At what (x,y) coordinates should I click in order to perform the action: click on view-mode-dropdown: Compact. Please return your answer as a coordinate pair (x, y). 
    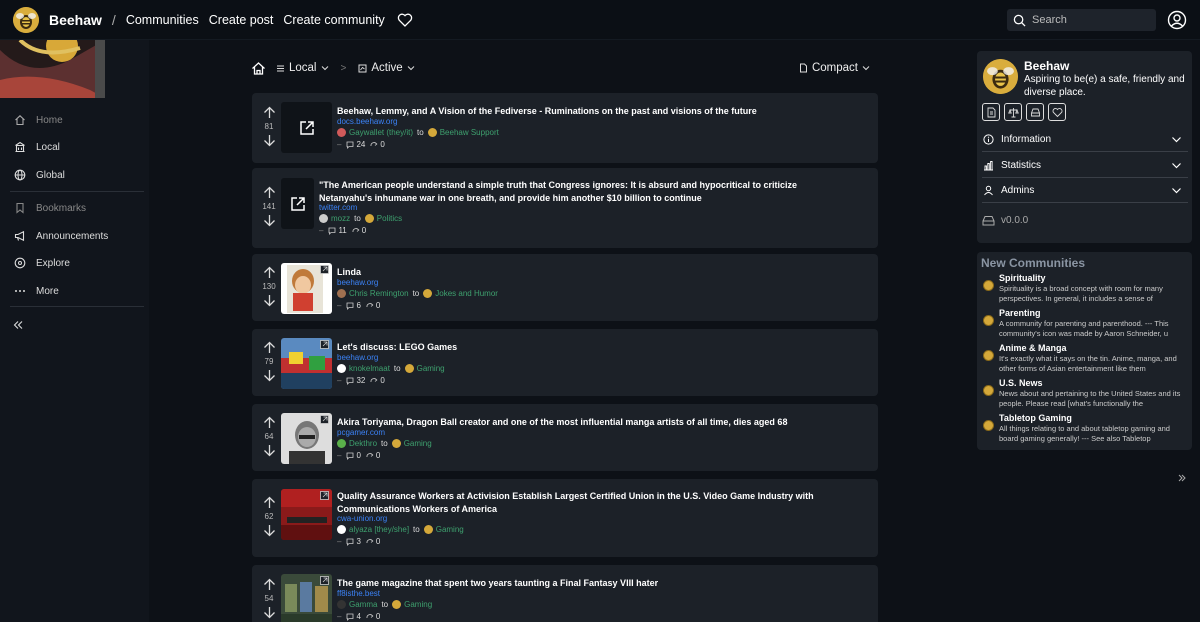
    Looking at the image, I should click on (834, 68).